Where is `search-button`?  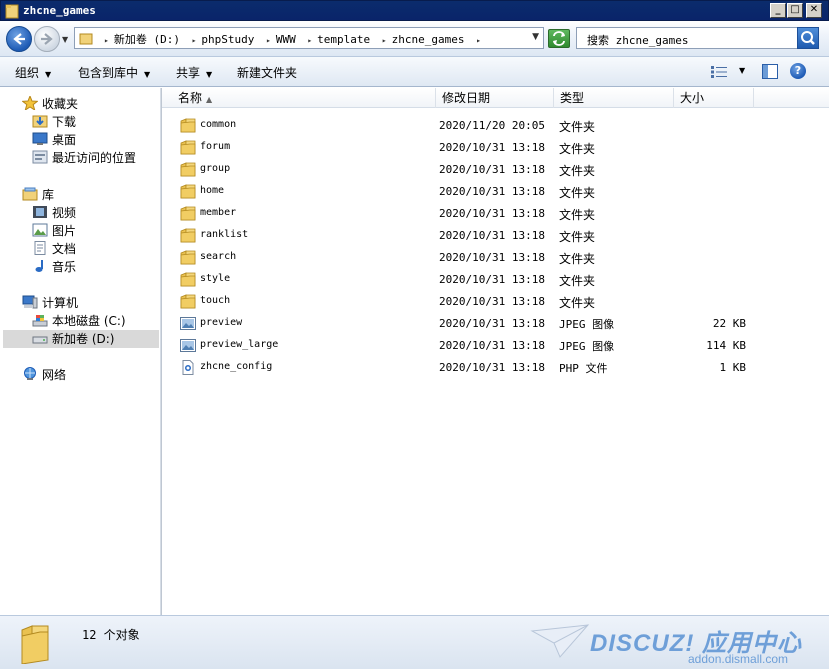 search-button is located at coordinates (808, 38).